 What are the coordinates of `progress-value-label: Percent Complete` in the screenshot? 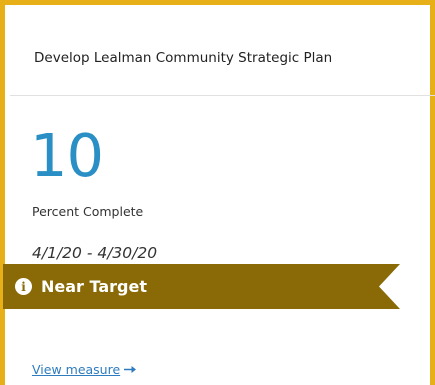 It's located at (88, 211).